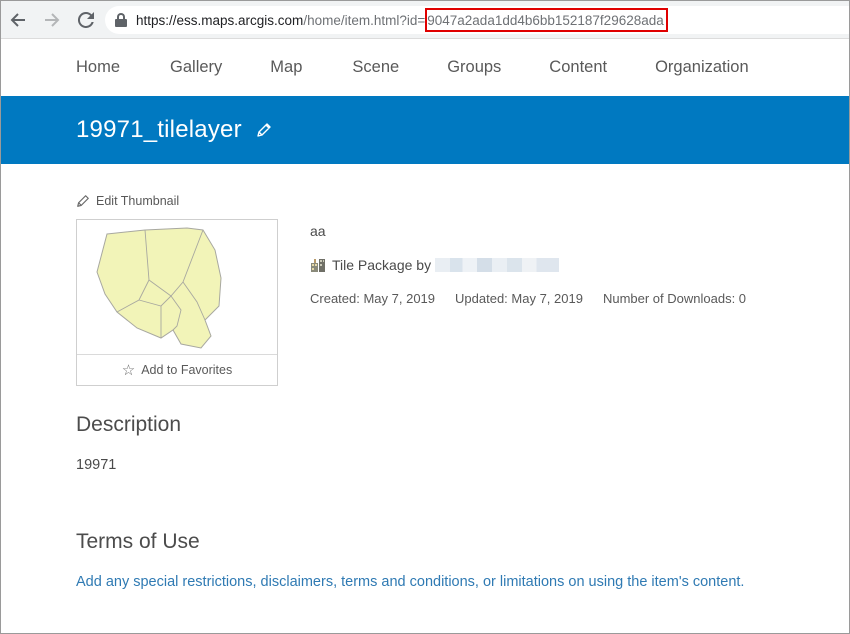  I want to click on back-arrow-icon, so click(18, 20).